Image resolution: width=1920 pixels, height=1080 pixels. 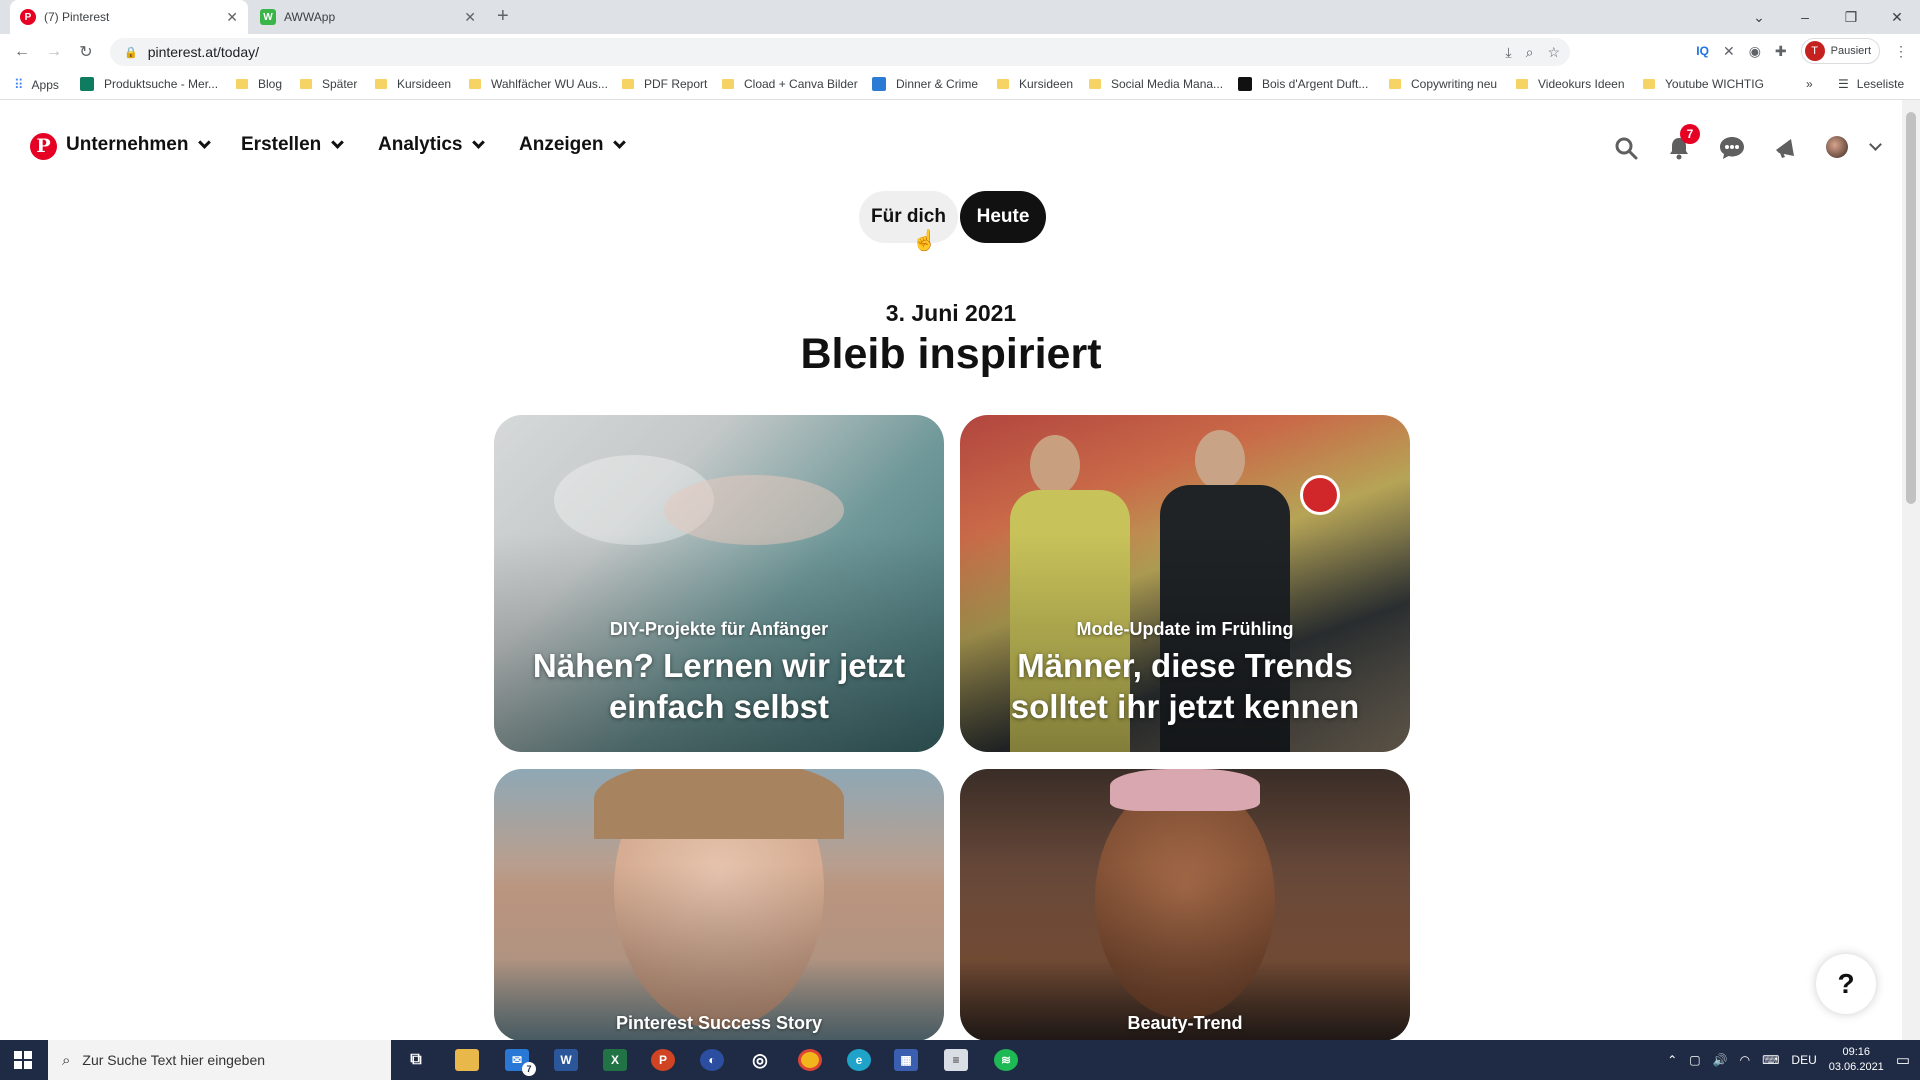 What do you see at coordinates (1570, 84) in the screenshot?
I see `bookmark-folder: Videokurs Ideen` at bounding box center [1570, 84].